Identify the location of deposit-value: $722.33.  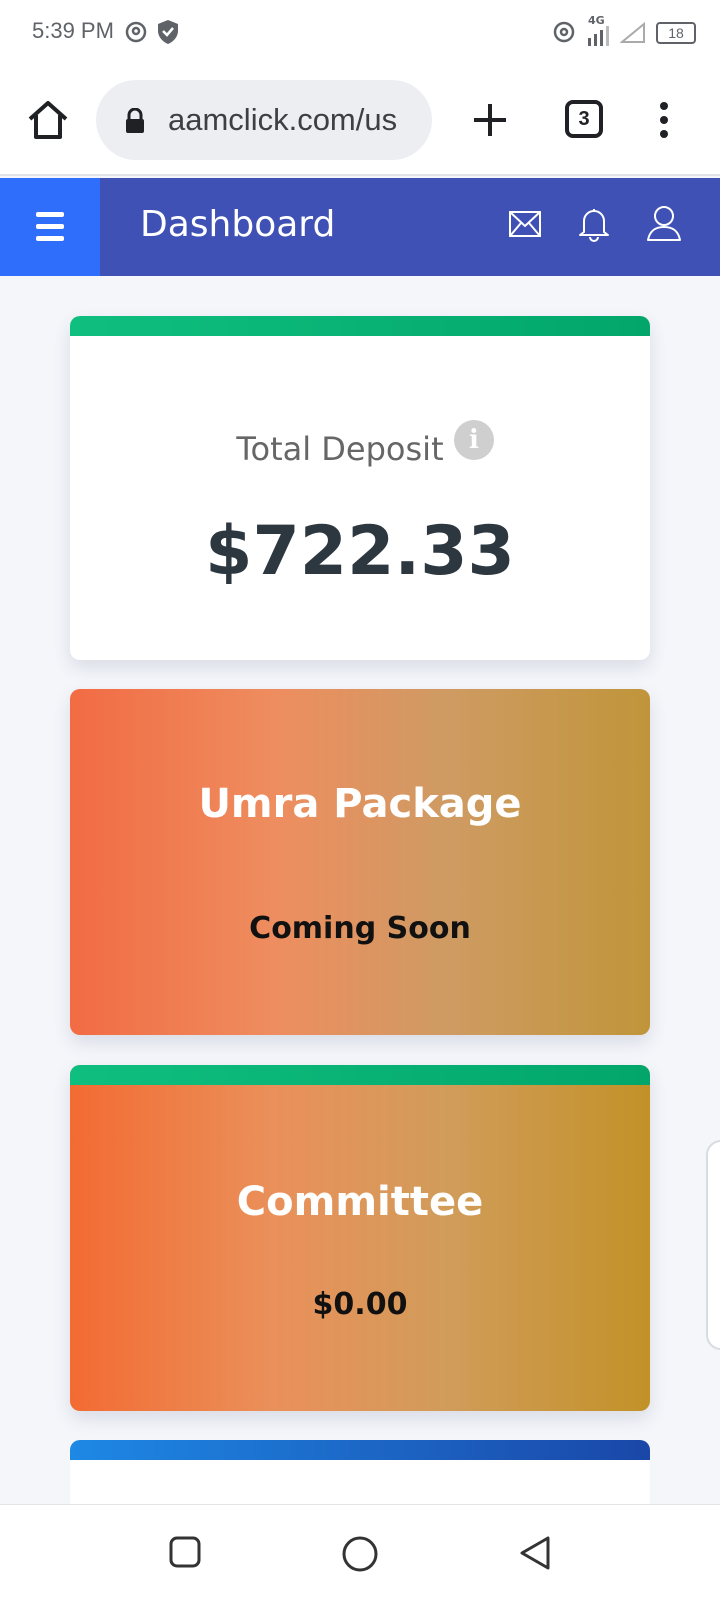
(360, 551).